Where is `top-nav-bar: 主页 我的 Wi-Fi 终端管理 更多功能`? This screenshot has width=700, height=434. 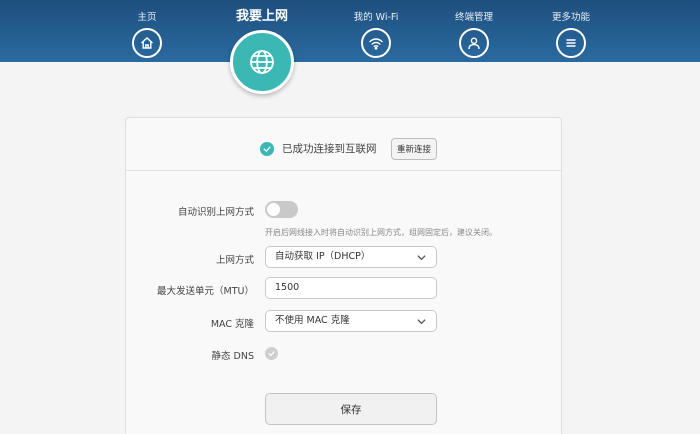
top-nav-bar: 主页 我的 Wi-Fi 终端管理 更多功能 is located at coordinates (350, 31).